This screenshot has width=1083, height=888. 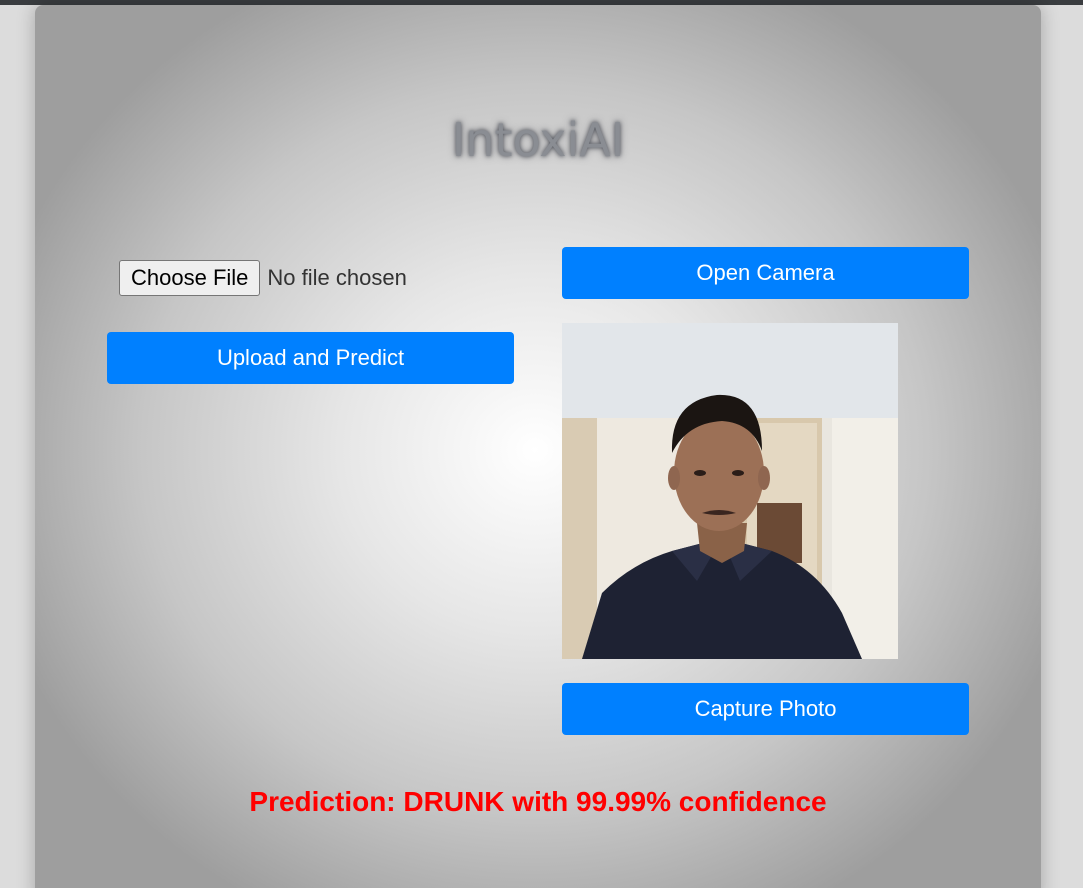 I want to click on file-status-text: No file chosen, so click(x=337, y=277).